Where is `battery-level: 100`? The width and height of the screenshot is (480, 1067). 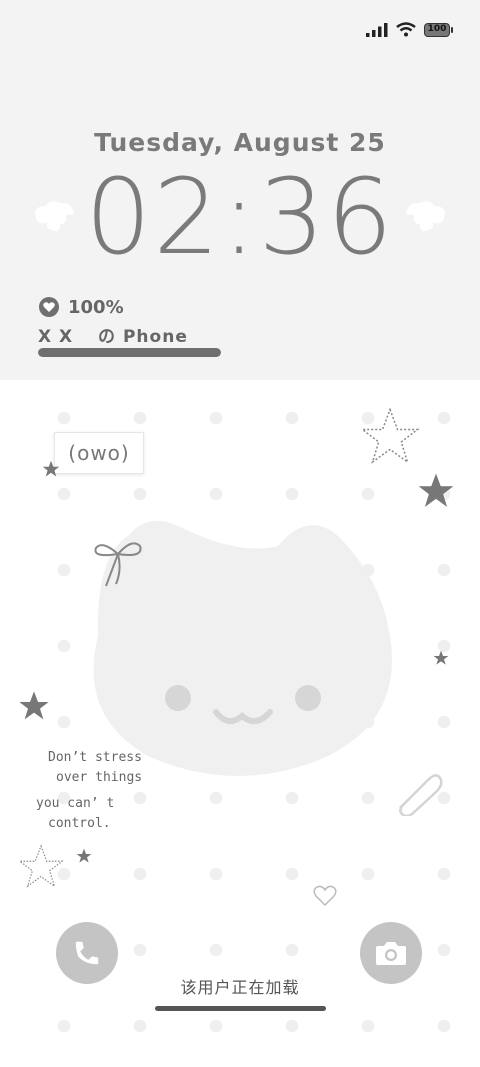 battery-level: 100 is located at coordinates (437, 29).